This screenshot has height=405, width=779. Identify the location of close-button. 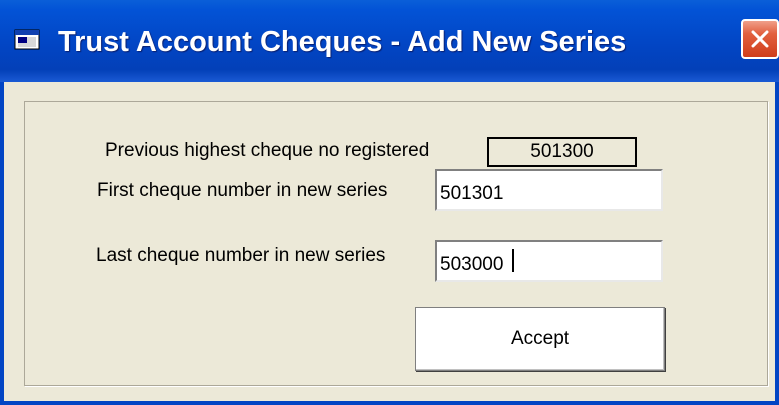
(760, 39).